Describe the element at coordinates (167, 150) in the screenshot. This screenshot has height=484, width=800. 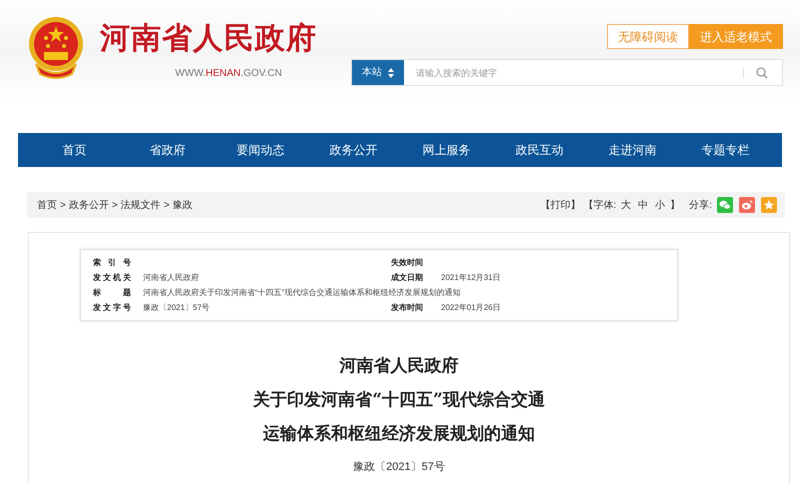
I see `nav-link: 省政府` at that location.